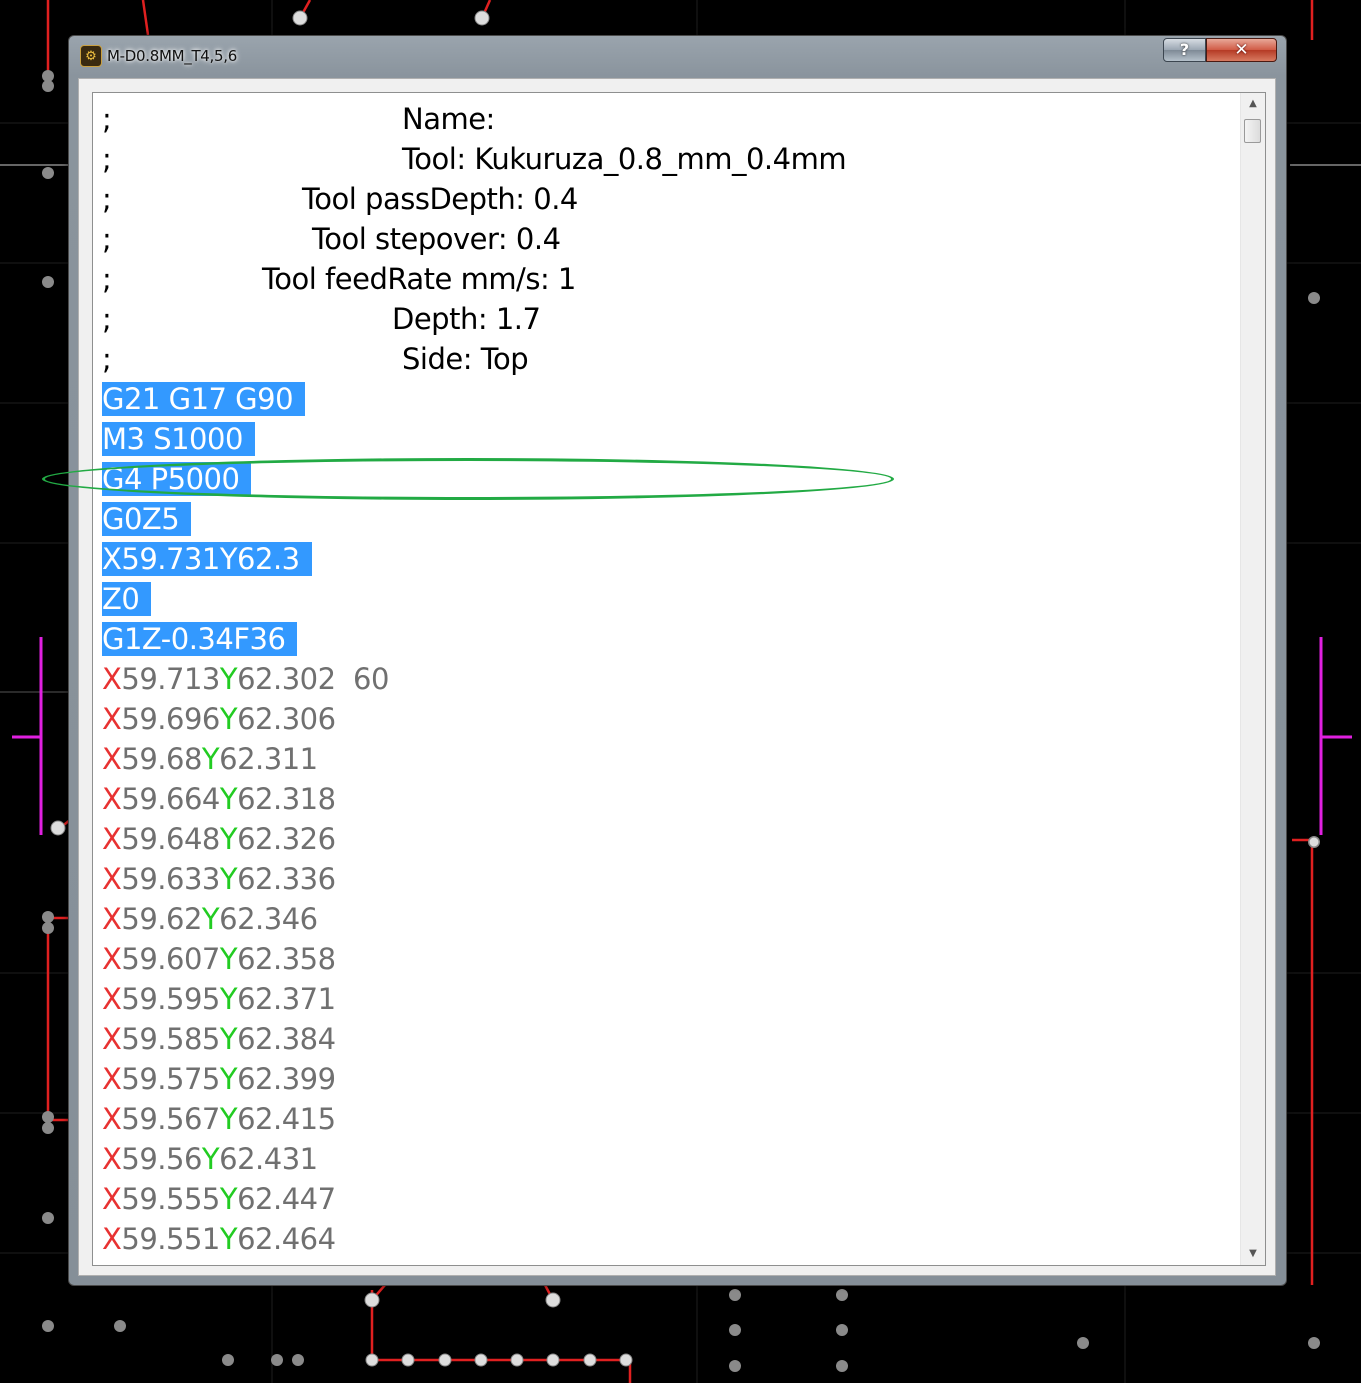 This screenshot has width=1361, height=1383. What do you see at coordinates (286, 1079) in the screenshot?
I see `y-value: 62.399` at bounding box center [286, 1079].